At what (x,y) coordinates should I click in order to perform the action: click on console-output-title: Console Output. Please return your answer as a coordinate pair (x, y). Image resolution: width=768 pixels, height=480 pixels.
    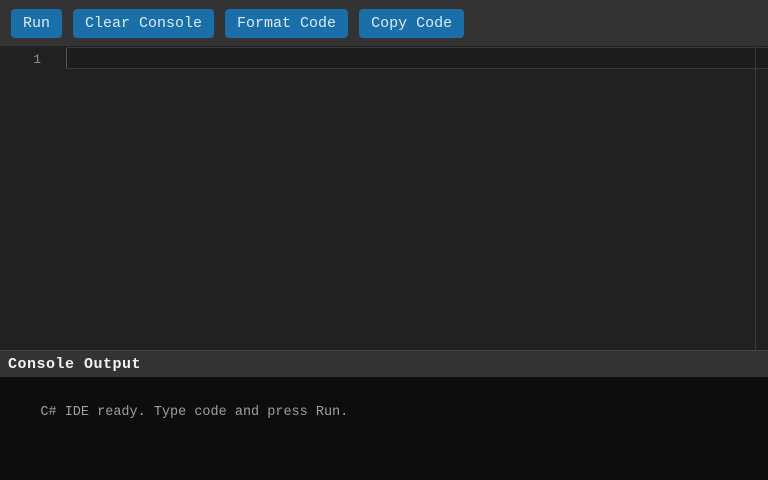
    Looking at the image, I should click on (75, 364).